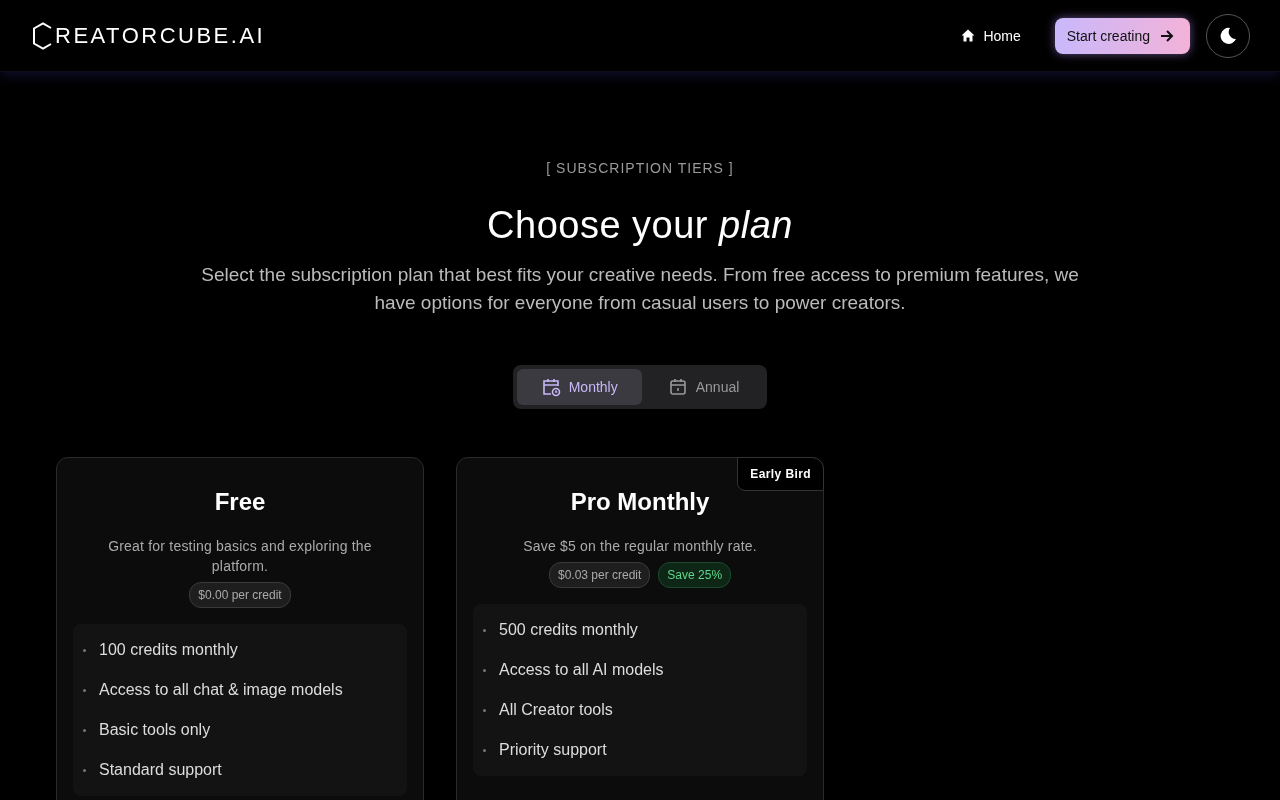 Image resolution: width=1280 pixels, height=800 pixels. Describe the element at coordinates (240, 595) in the screenshot. I see `price-pill: $0.00 per credit` at that location.